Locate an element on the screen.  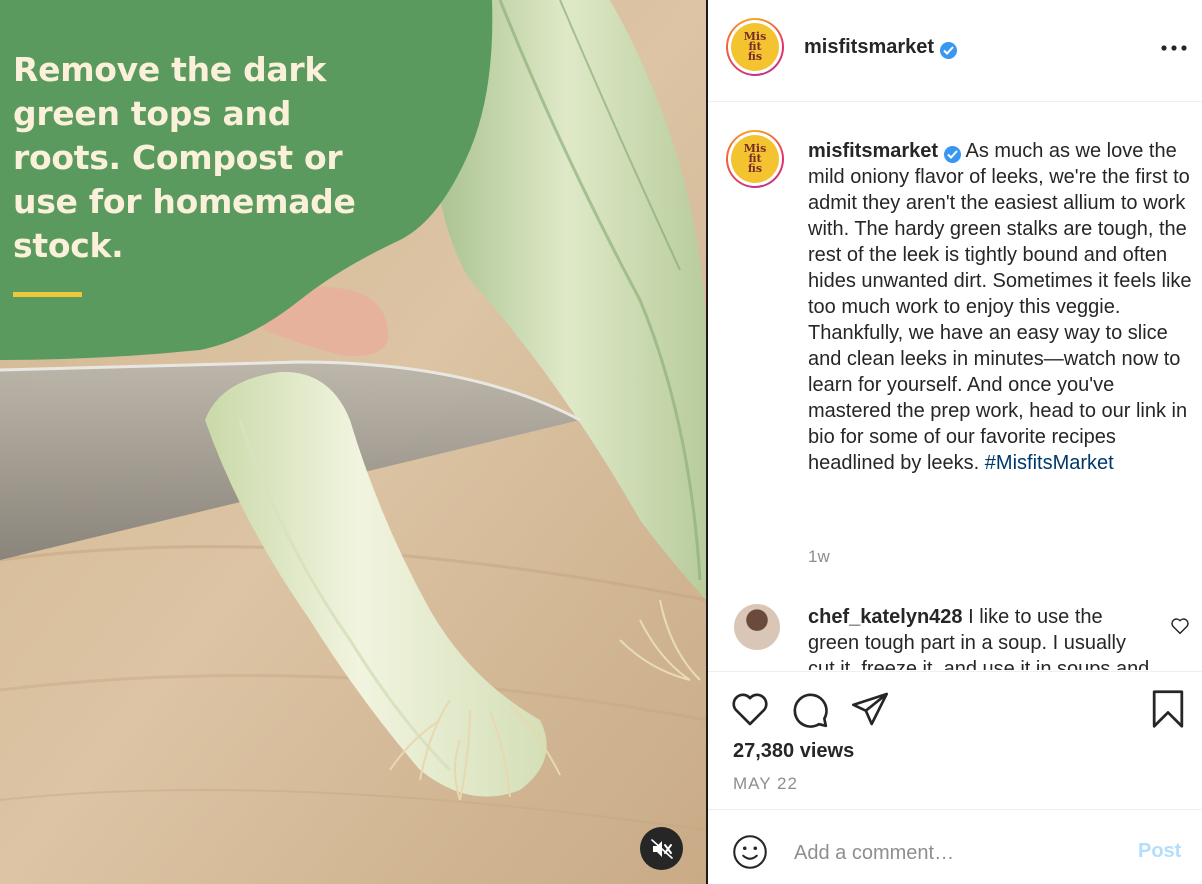
caption-age: 1w is located at coordinates (819, 557).